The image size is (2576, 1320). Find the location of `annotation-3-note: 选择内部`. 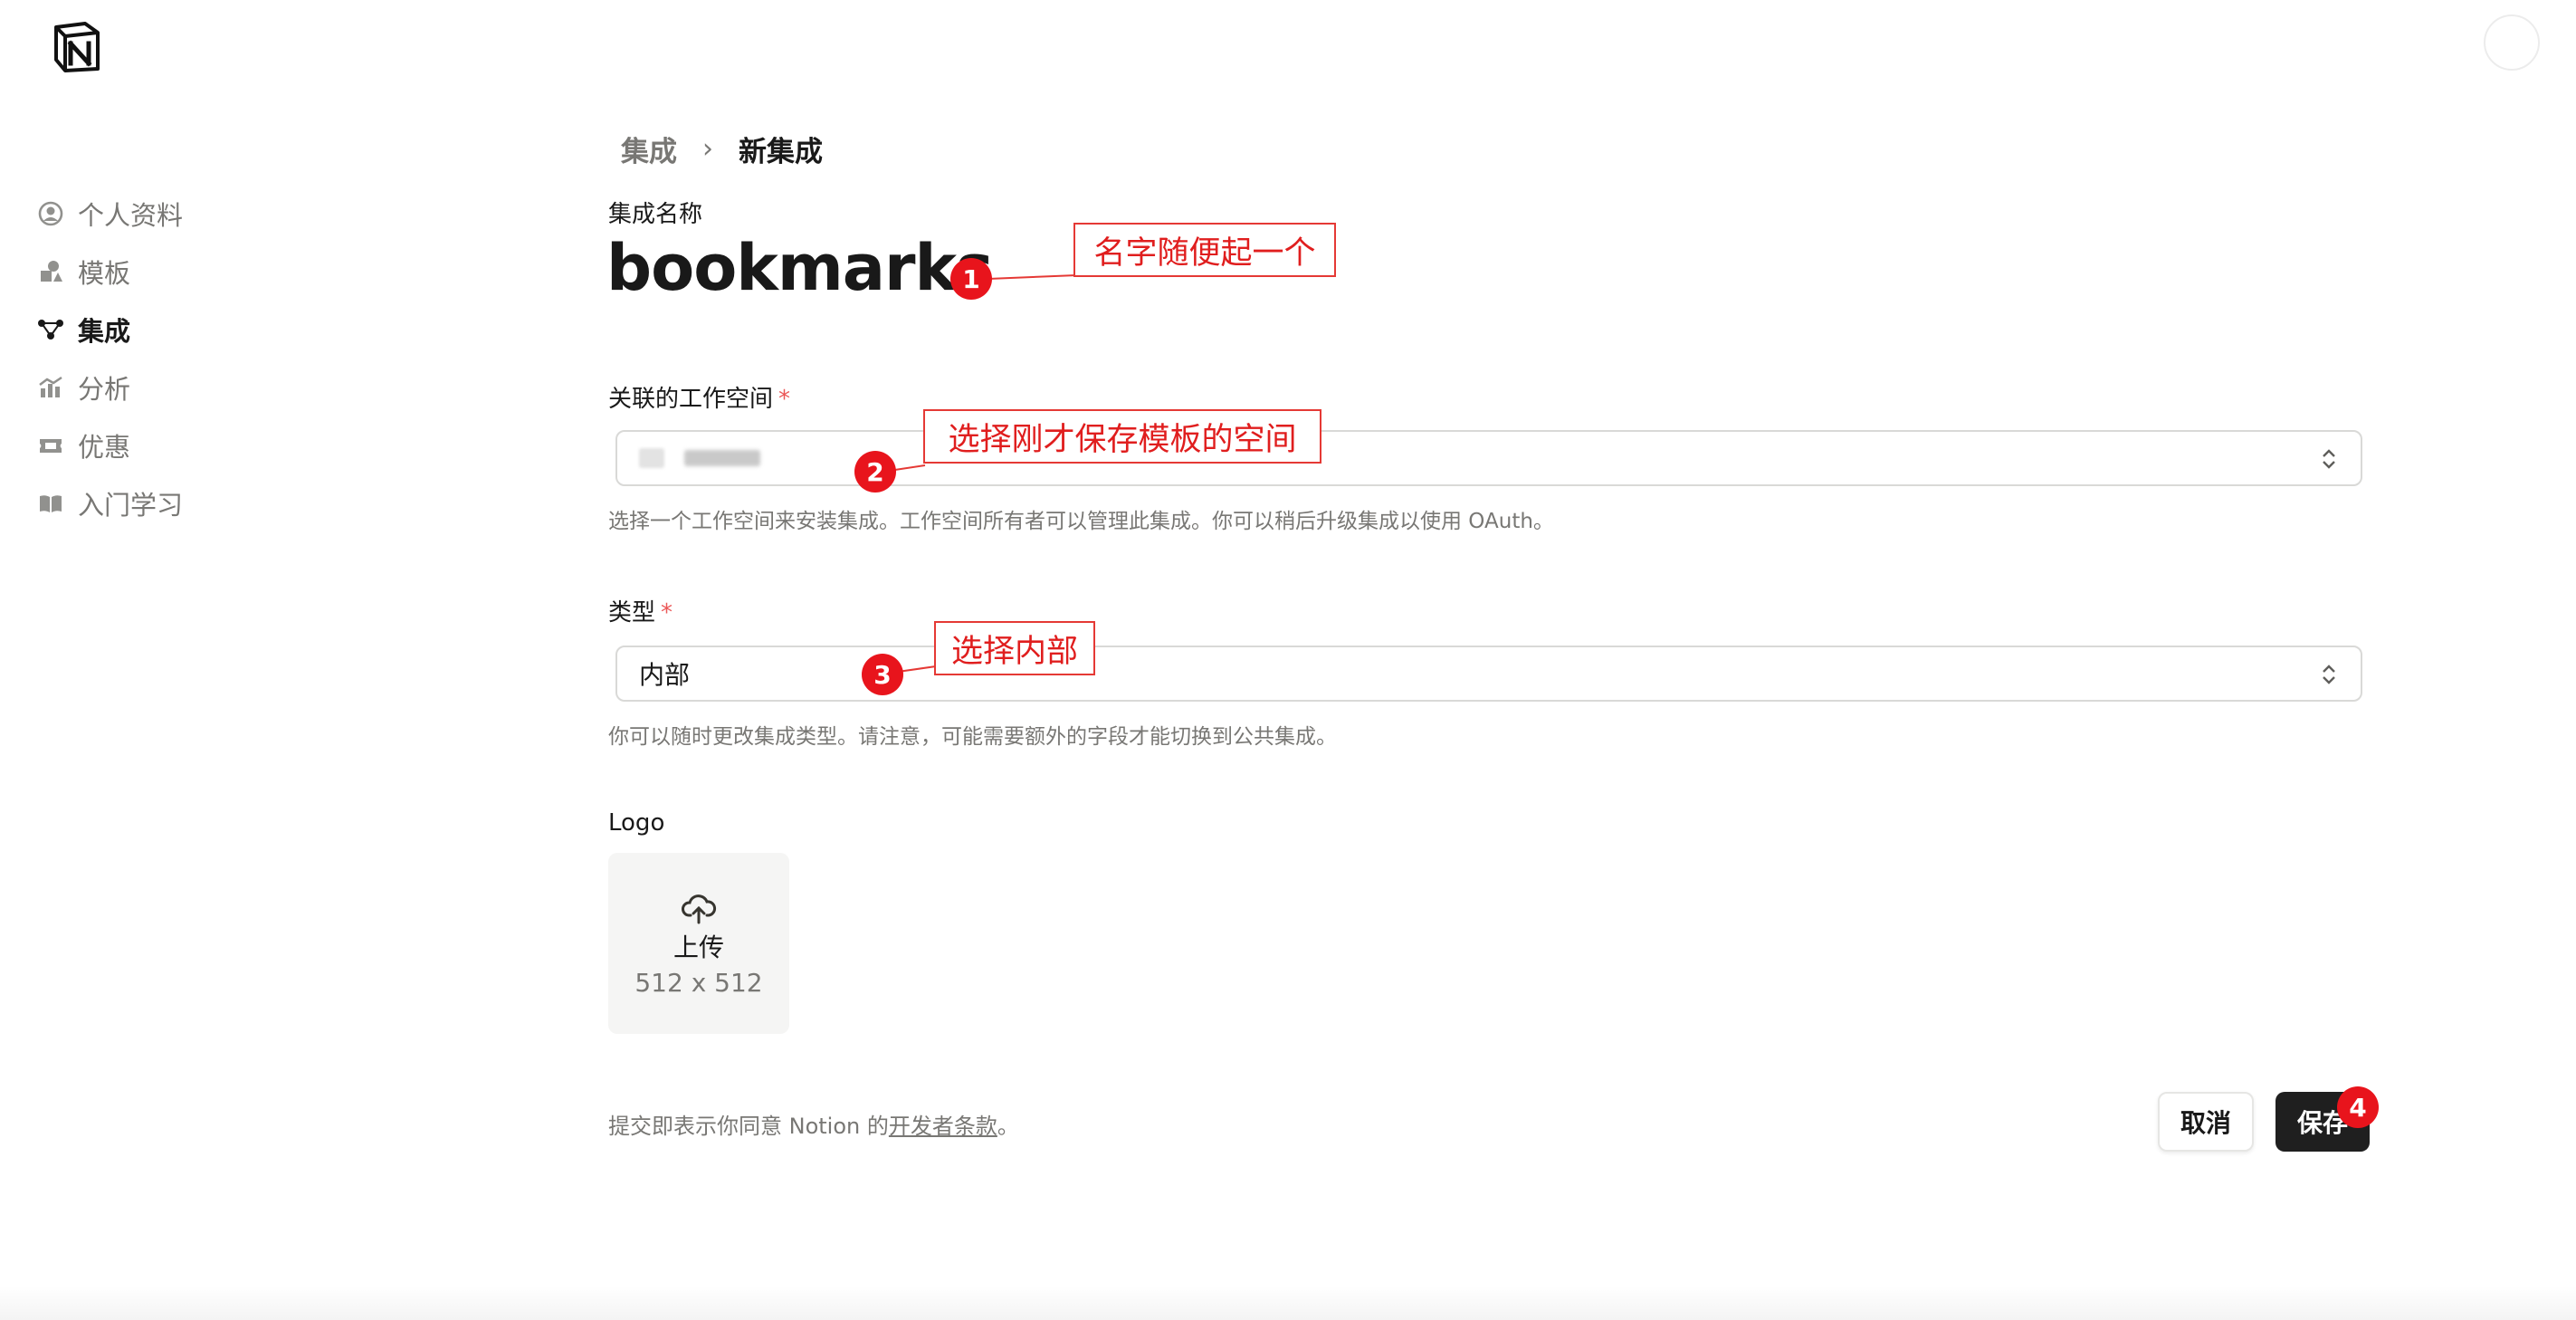

annotation-3-note: 选择内部 is located at coordinates (1014, 648).